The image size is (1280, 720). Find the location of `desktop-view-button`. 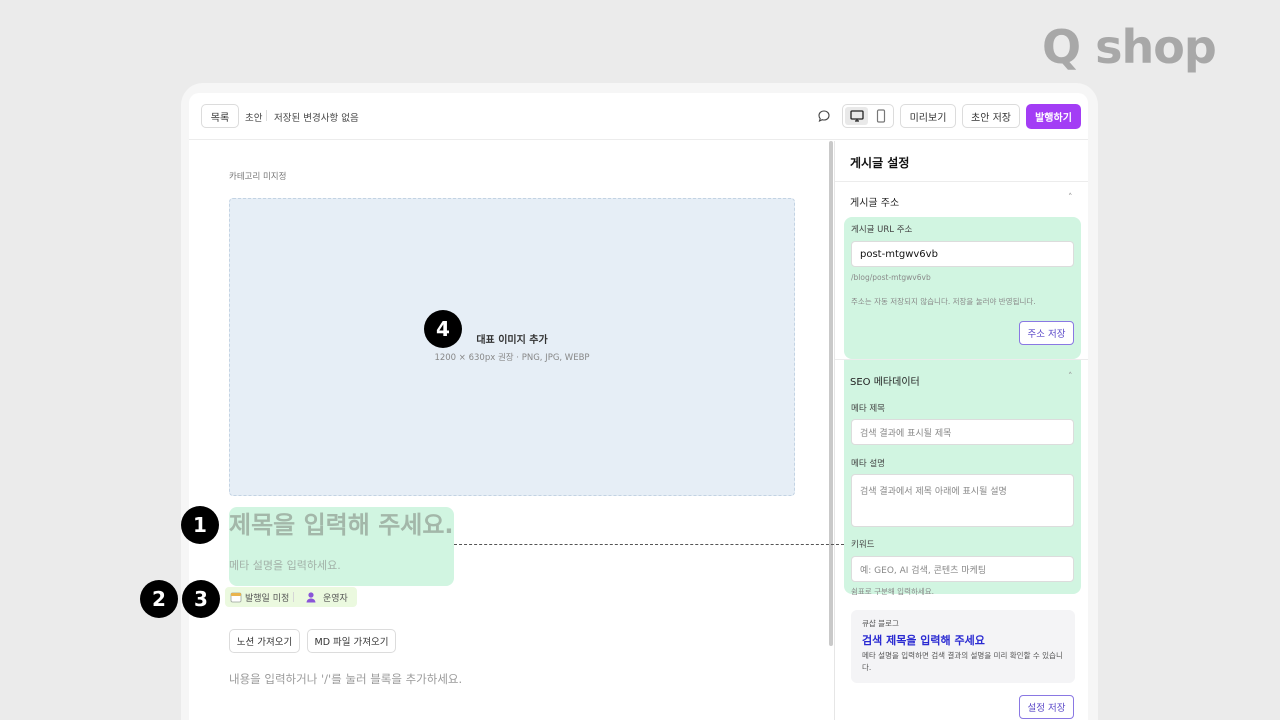

desktop-view-button is located at coordinates (856, 116).